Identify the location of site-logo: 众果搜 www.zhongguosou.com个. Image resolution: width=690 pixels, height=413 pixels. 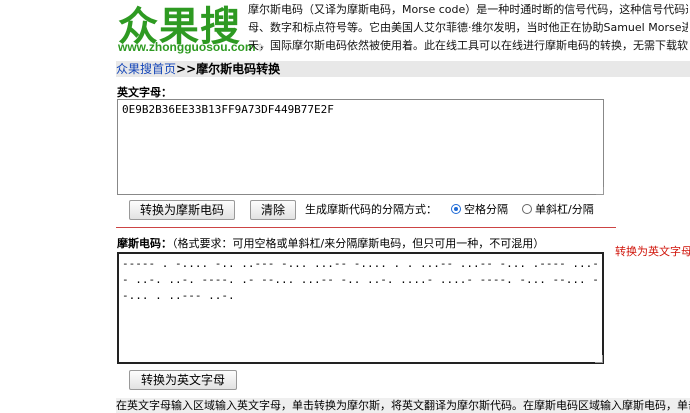
(190, 29).